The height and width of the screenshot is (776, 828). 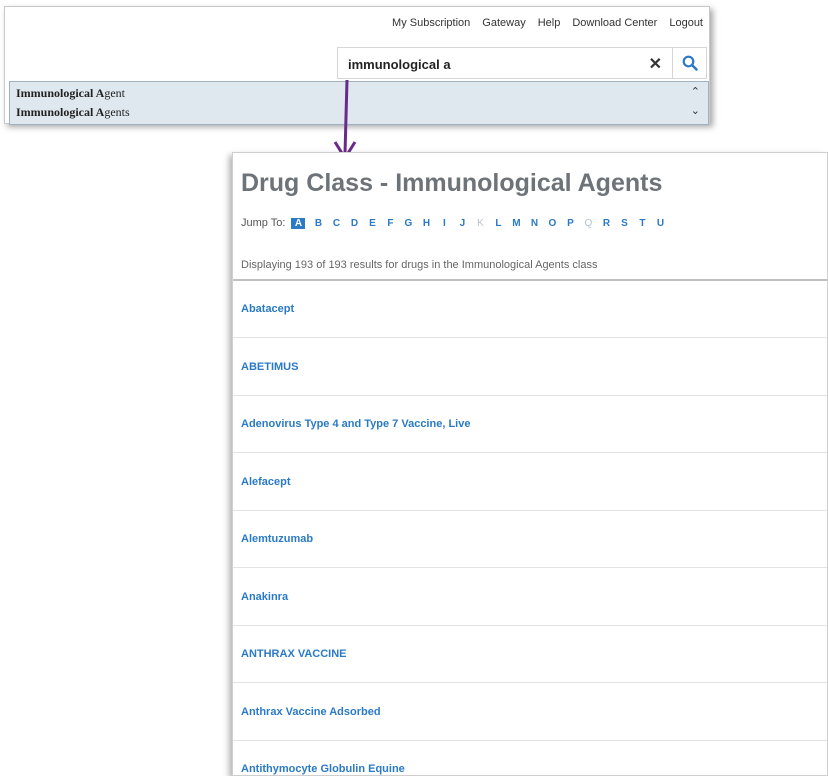 I want to click on jump-letter-m: M, so click(x=516, y=223).